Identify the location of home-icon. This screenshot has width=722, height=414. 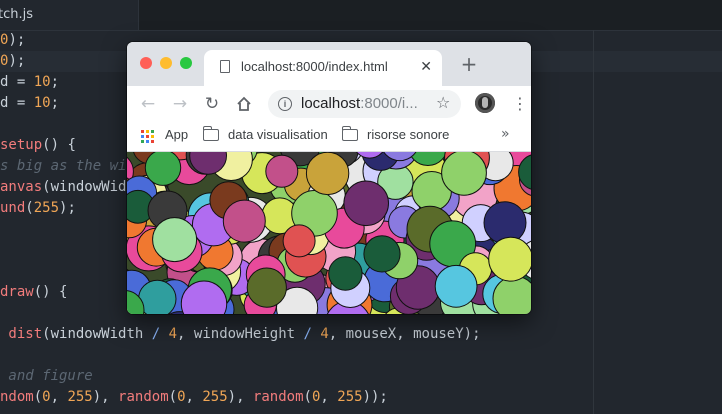
(244, 104).